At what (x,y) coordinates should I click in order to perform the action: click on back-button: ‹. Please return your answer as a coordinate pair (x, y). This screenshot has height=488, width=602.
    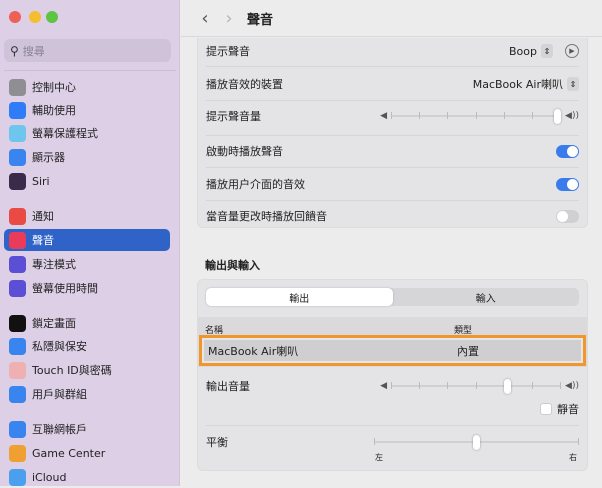
    Looking at the image, I should click on (205, 18).